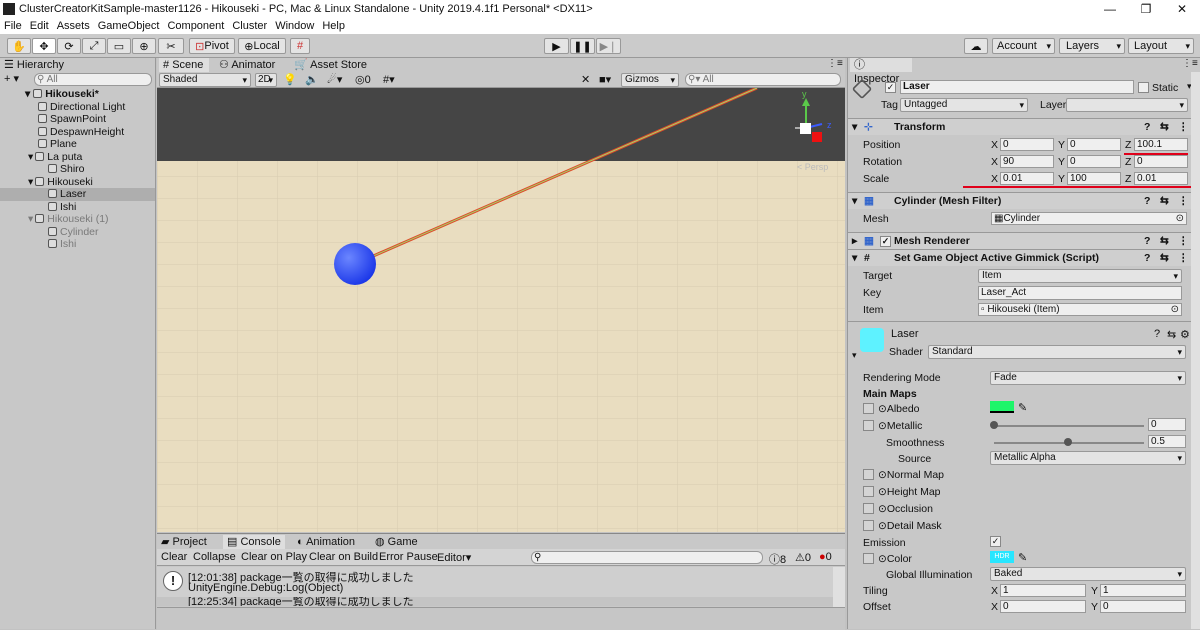 The image size is (1200, 630). I want to click on console-log-entry-2: [12:25:34] package一覧の取得に成功しました, so click(495, 601).